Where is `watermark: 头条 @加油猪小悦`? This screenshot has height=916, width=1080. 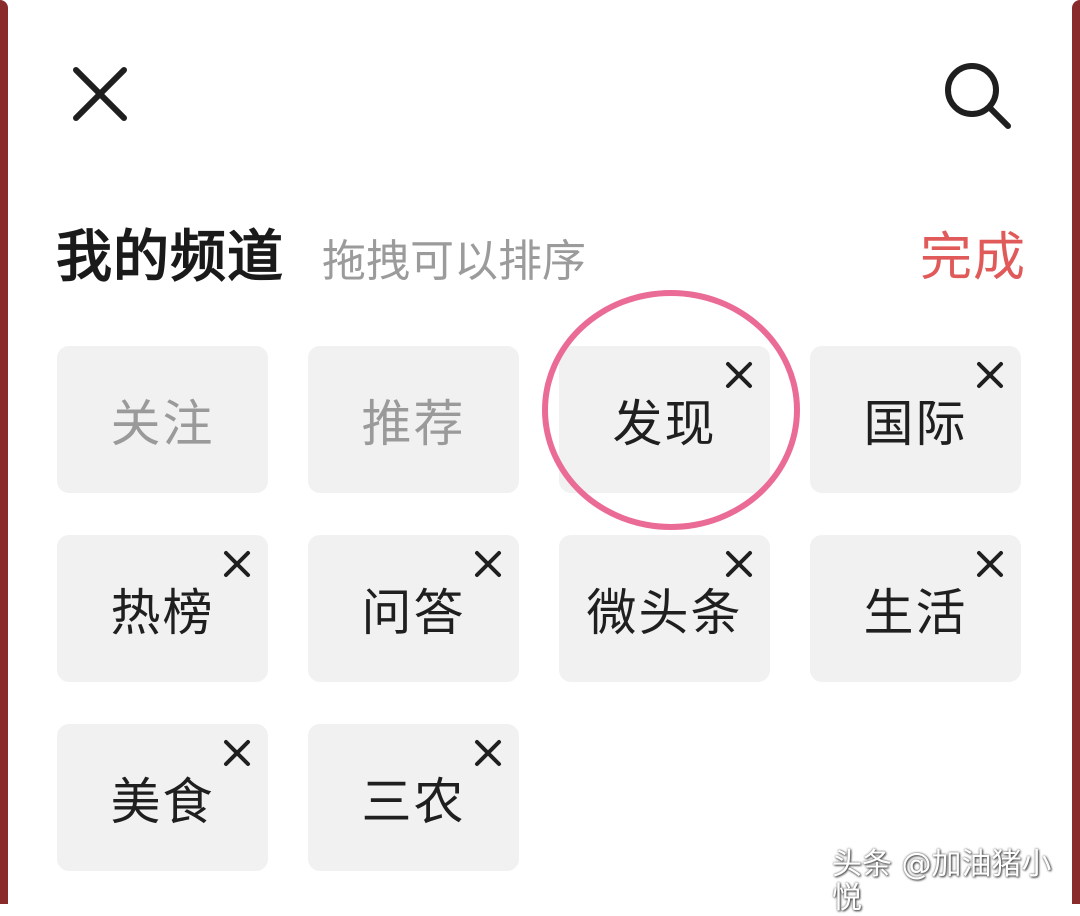 watermark: 头条 @加油猪小悦 is located at coordinates (942, 881).